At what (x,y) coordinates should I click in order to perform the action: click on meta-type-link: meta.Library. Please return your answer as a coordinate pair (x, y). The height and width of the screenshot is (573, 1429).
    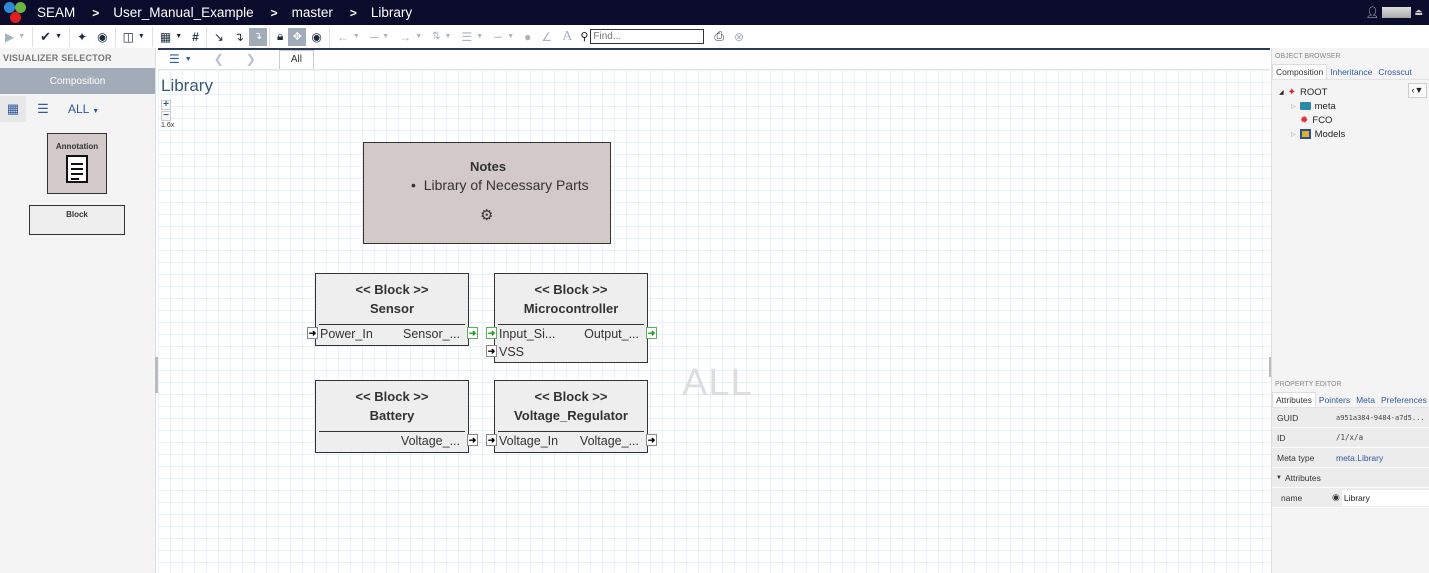
    Looking at the image, I should click on (1359, 458).